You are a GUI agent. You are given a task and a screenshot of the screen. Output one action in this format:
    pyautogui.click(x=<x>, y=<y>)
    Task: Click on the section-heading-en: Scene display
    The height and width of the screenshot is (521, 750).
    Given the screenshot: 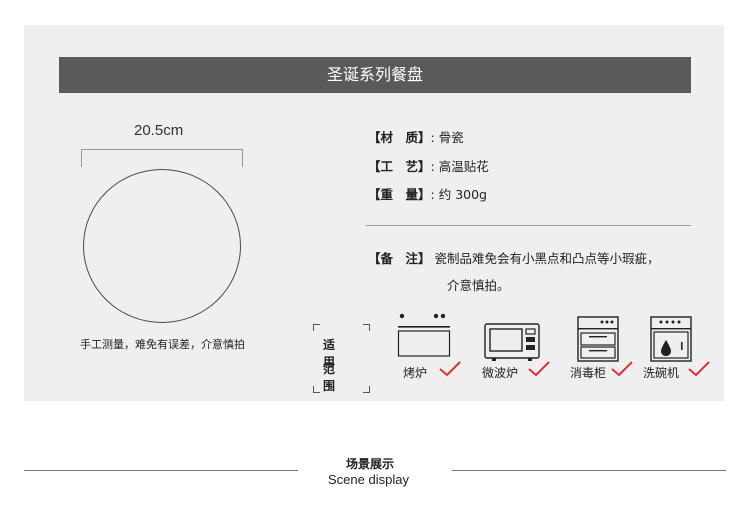 What is the action you would take?
    pyautogui.click(x=368, y=479)
    